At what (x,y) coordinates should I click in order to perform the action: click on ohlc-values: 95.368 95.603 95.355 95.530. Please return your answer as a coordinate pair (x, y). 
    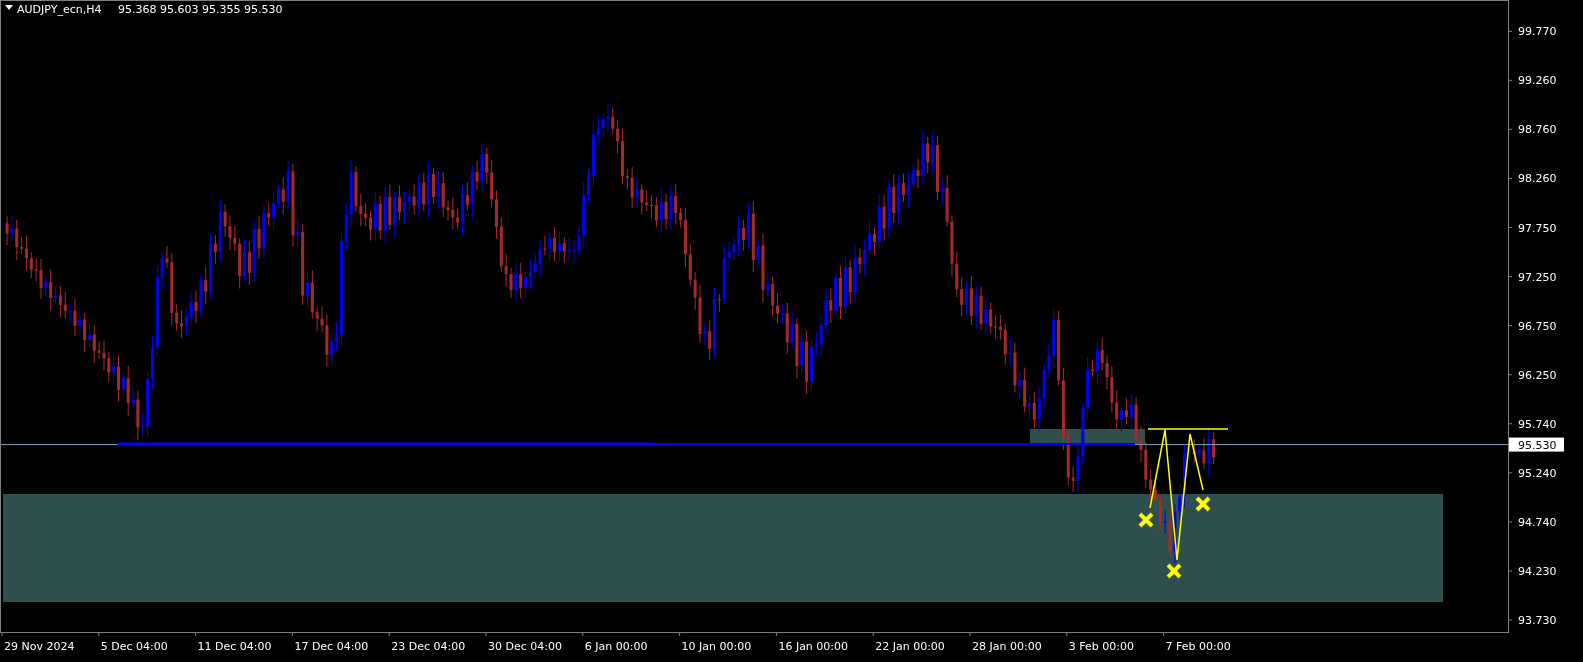
    Looking at the image, I should click on (200, 9).